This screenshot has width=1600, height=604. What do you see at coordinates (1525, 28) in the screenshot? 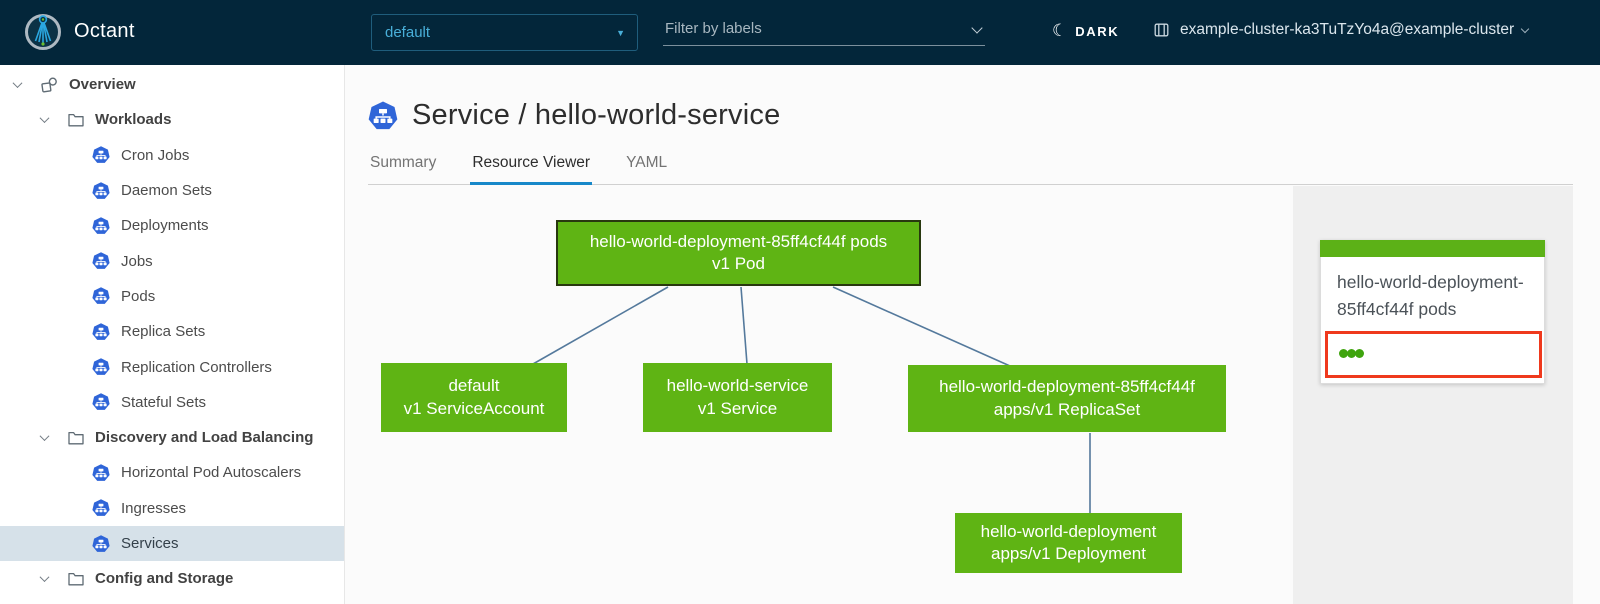
I see `context-chevron-icon` at bounding box center [1525, 28].